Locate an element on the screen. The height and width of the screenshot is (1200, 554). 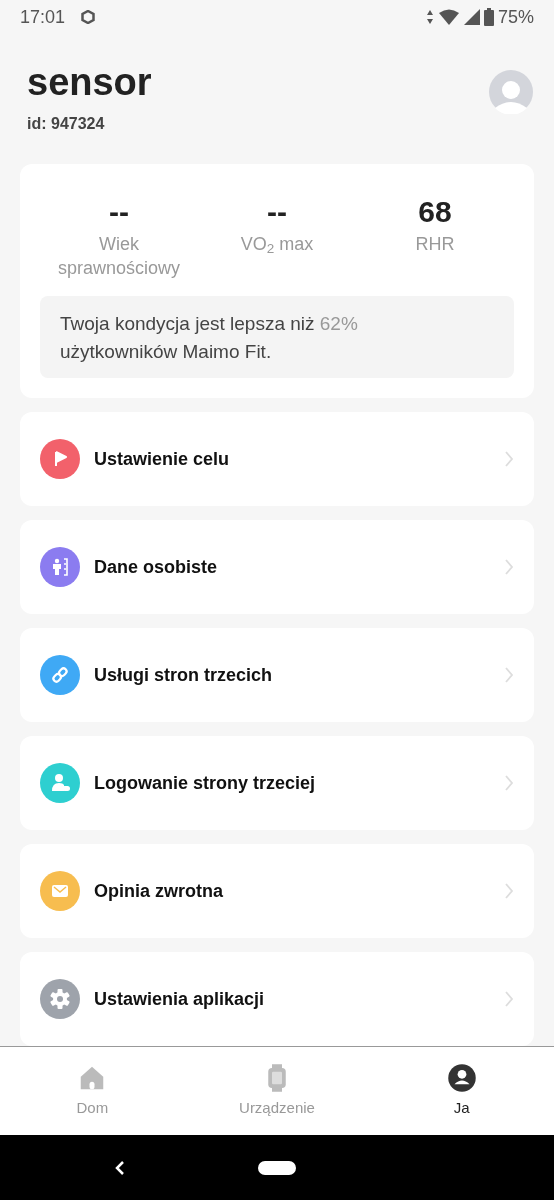
wifi-icon is located at coordinates (448, 17).